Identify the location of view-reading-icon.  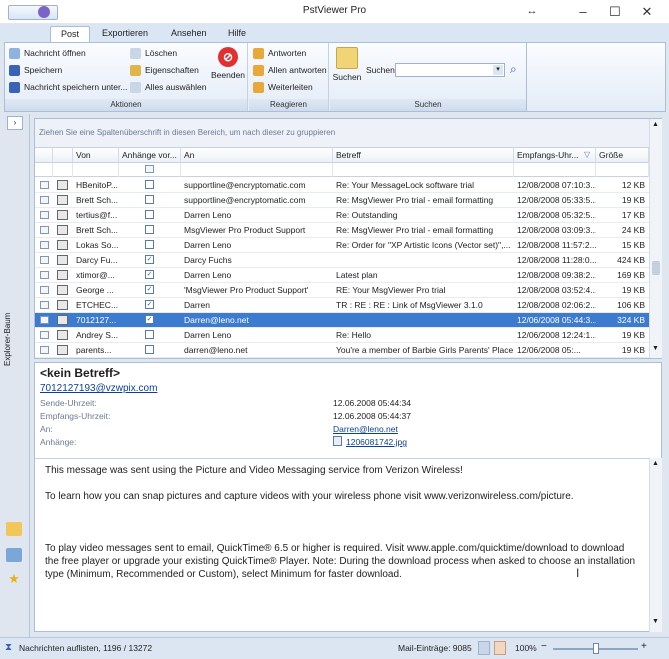
(500, 648).